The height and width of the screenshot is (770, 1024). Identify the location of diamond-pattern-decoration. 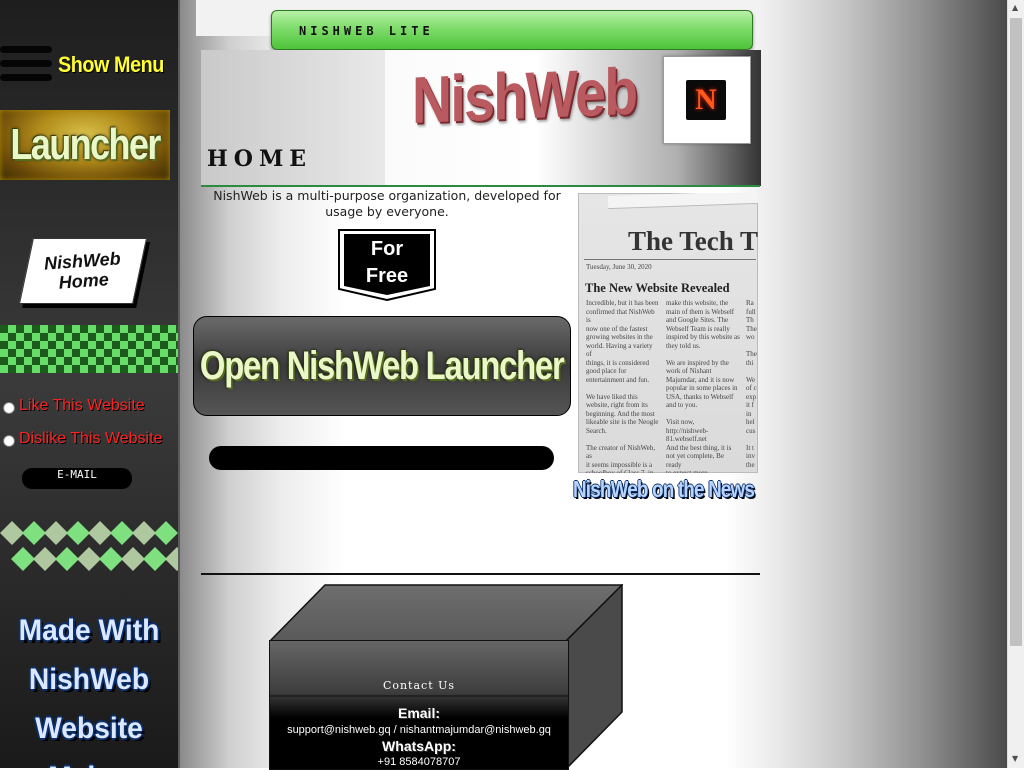
(89, 546).